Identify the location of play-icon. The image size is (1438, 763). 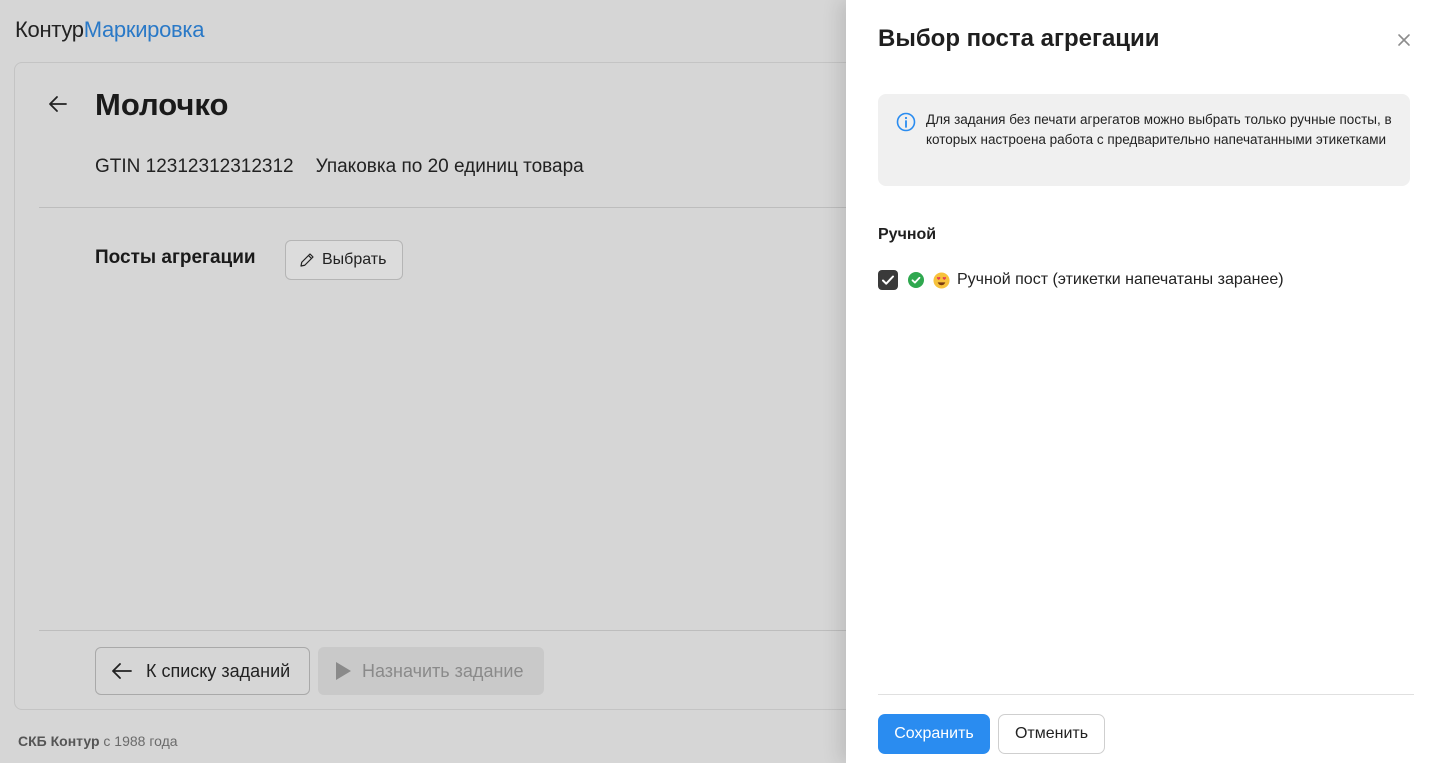
(343, 671).